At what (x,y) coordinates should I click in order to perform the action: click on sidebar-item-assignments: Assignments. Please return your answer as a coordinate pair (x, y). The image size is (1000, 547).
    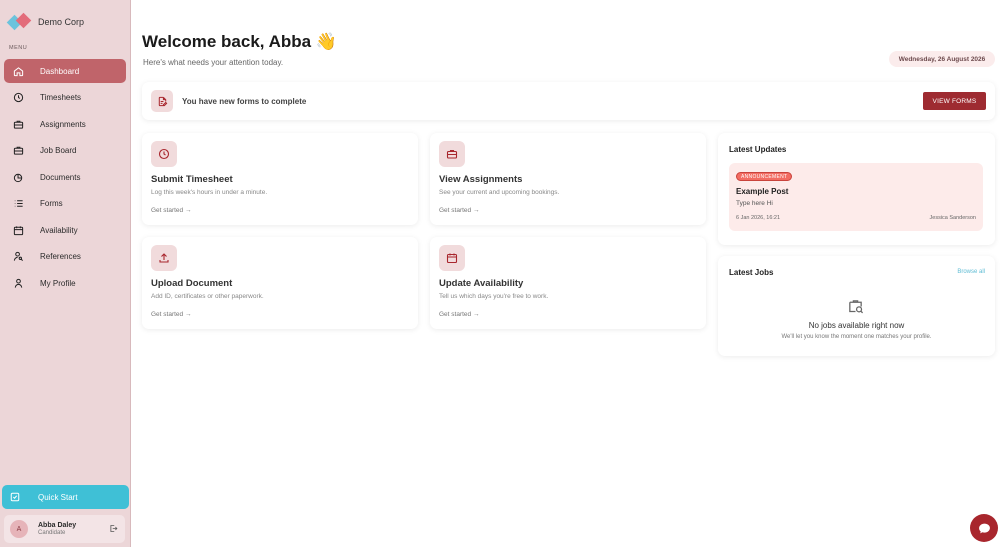
    Looking at the image, I should click on (65, 124).